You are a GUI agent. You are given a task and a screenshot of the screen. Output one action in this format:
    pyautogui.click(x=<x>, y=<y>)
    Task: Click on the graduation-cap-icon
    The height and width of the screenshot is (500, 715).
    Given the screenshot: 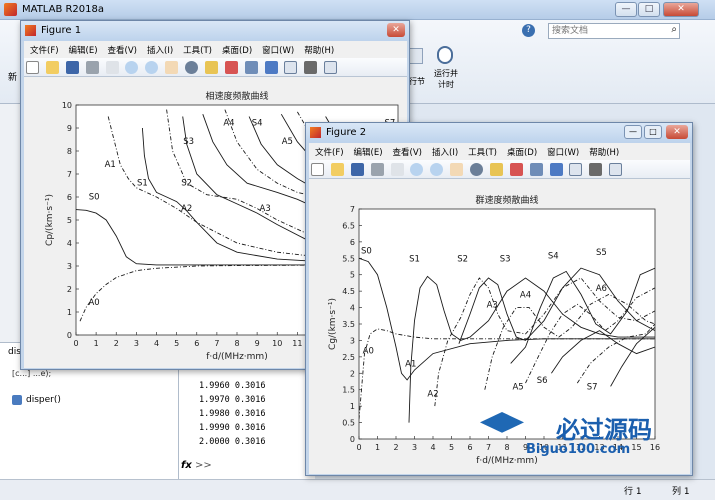 What is the action you would take?
    pyautogui.click(x=502, y=422)
    